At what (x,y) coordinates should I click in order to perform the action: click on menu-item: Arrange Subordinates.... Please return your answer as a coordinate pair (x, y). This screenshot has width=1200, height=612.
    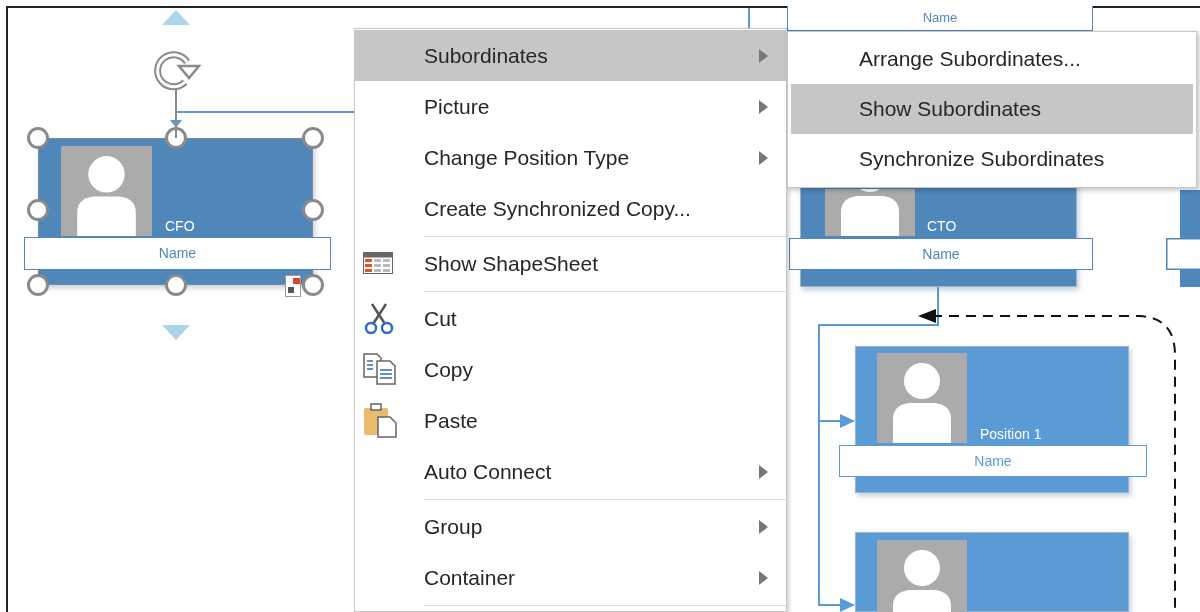
    Looking at the image, I should click on (992, 59).